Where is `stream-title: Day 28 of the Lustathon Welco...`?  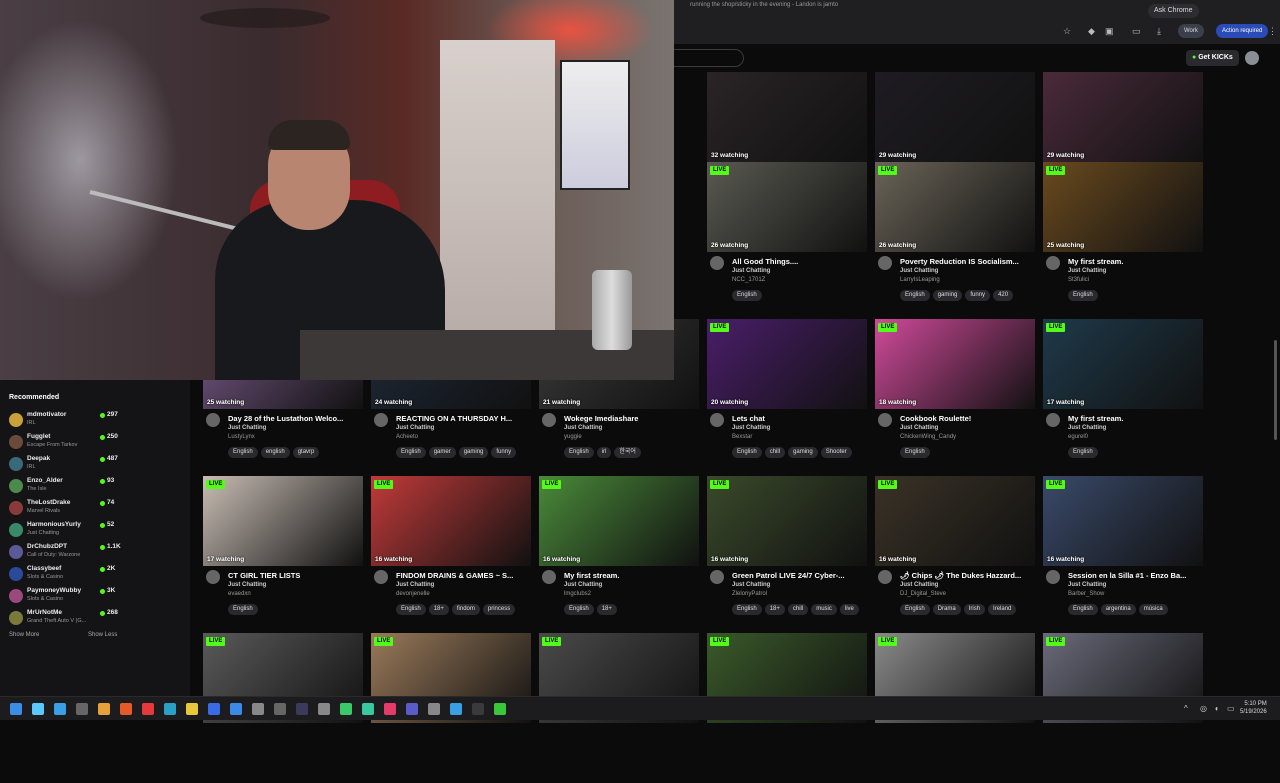 stream-title: Day 28 of the Lustathon Welco... is located at coordinates (295, 418).